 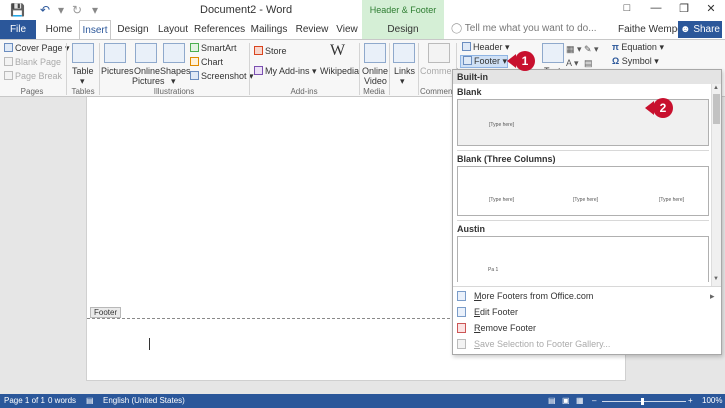 I want to click on wikipedia-icon: W, so click(x=338, y=50).